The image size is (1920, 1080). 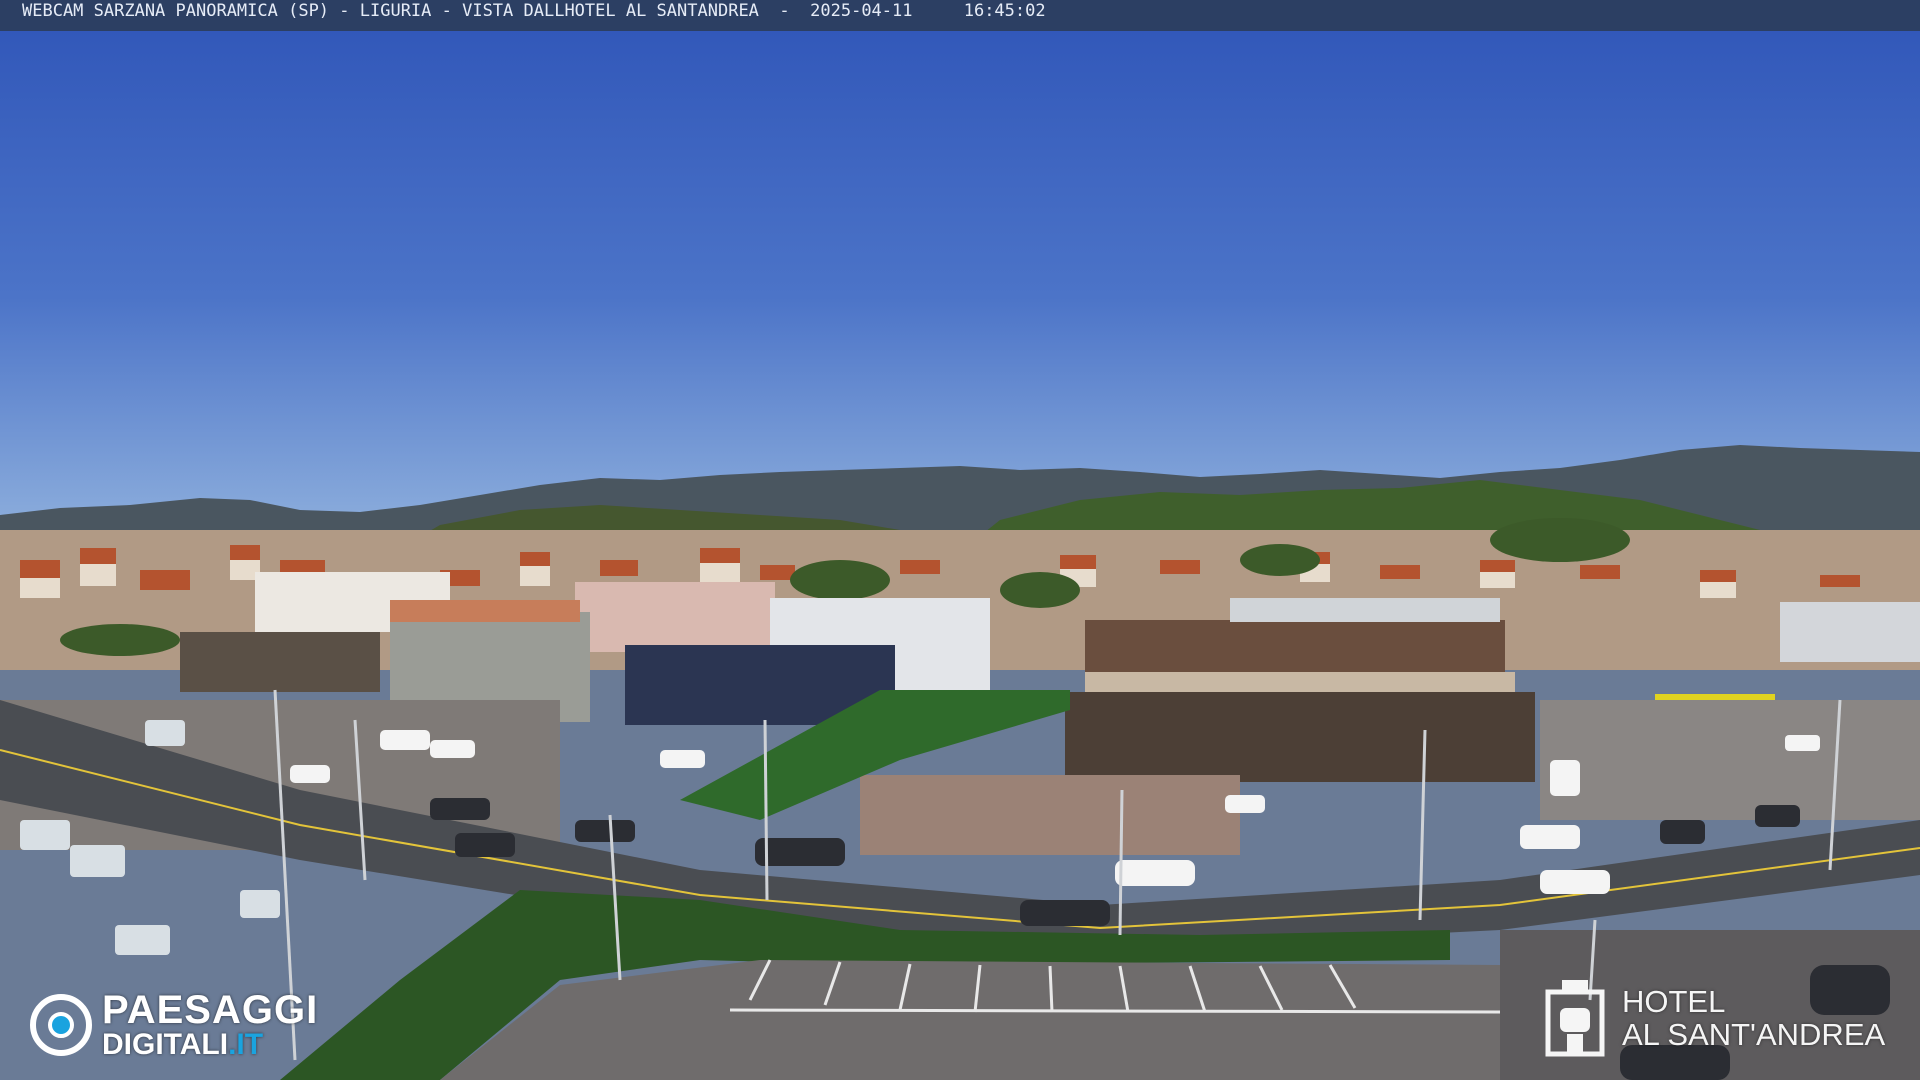 What do you see at coordinates (280, 662) in the screenshot?
I see `shop-left` at bounding box center [280, 662].